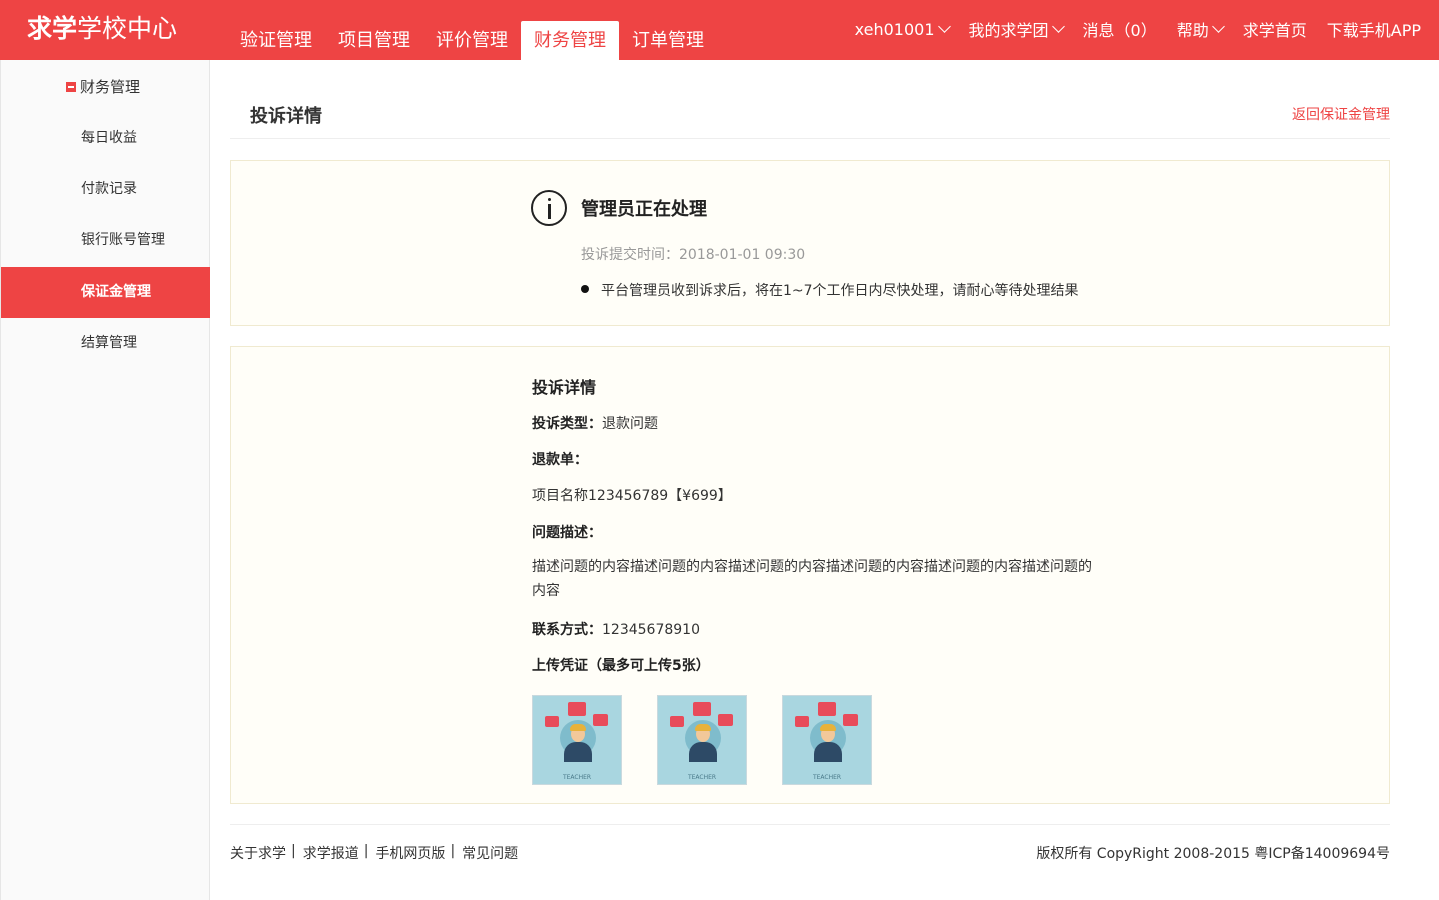 Image resolution: width=1439 pixels, height=900 pixels. Describe the element at coordinates (105, 189) in the screenshot. I see `sidebar-item-payment-records: 付款记录` at that location.